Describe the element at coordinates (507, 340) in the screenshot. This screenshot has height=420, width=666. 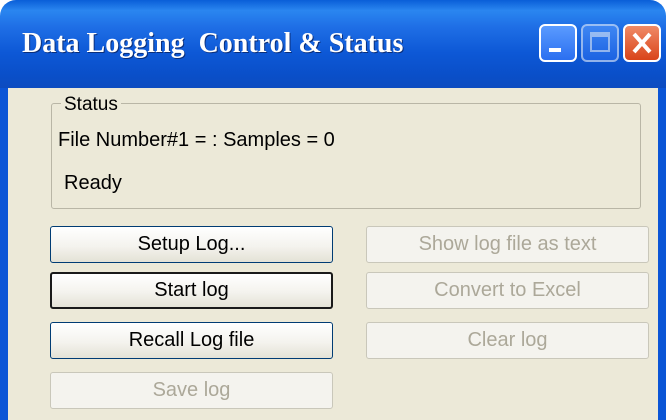
I see `clear-log-button: Clear log` at that location.